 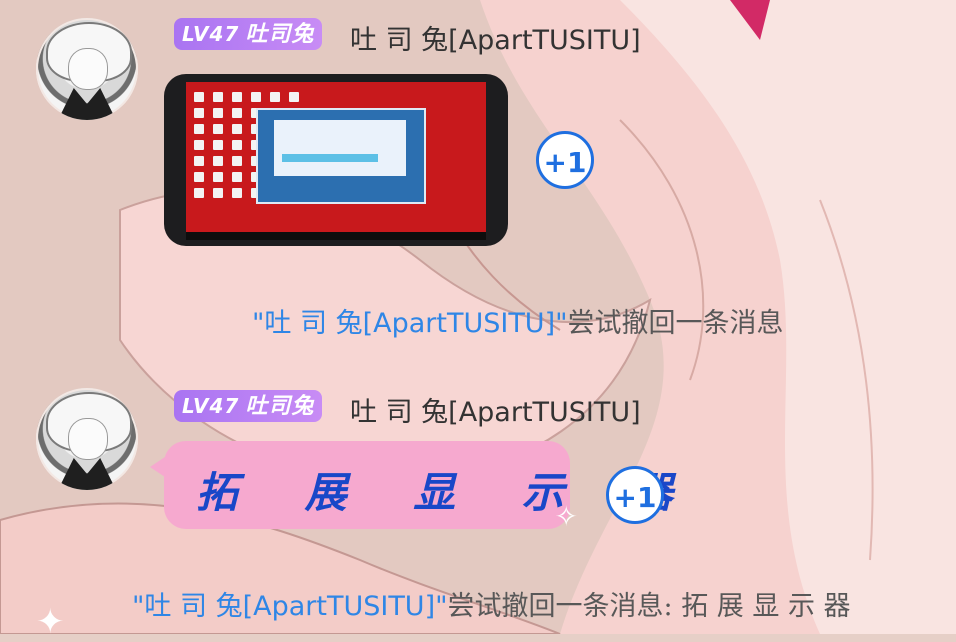 I want to click on recall-notice-text: 尝试撤回一条消息, so click(x=675, y=323).